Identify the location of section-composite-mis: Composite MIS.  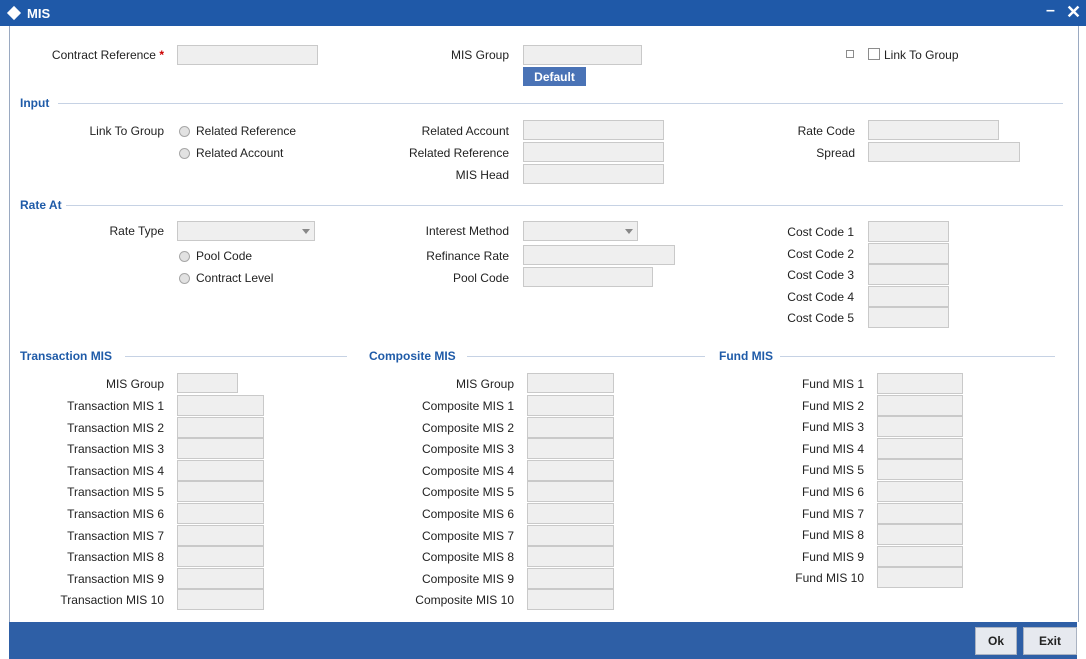
(412, 356).